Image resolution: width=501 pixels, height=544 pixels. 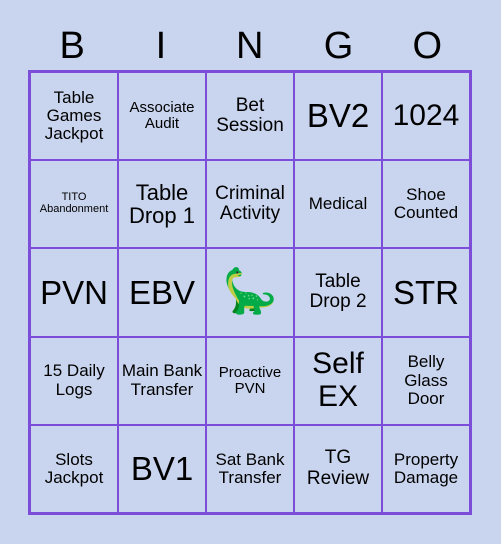 I want to click on bingo-cell: STR, so click(x=426, y=292).